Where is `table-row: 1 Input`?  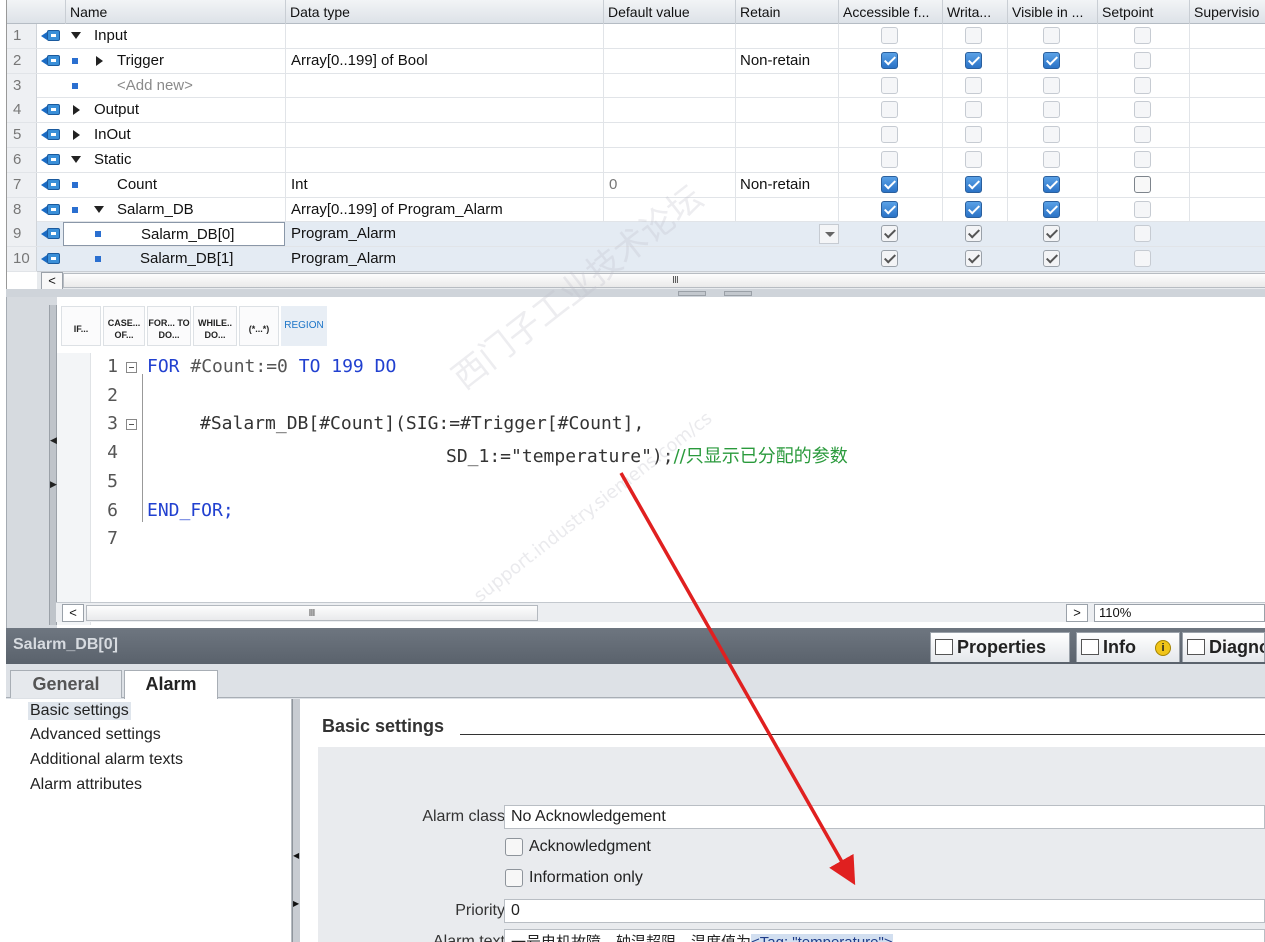
table-row: 1 Input is located at coordinates (636, 36).